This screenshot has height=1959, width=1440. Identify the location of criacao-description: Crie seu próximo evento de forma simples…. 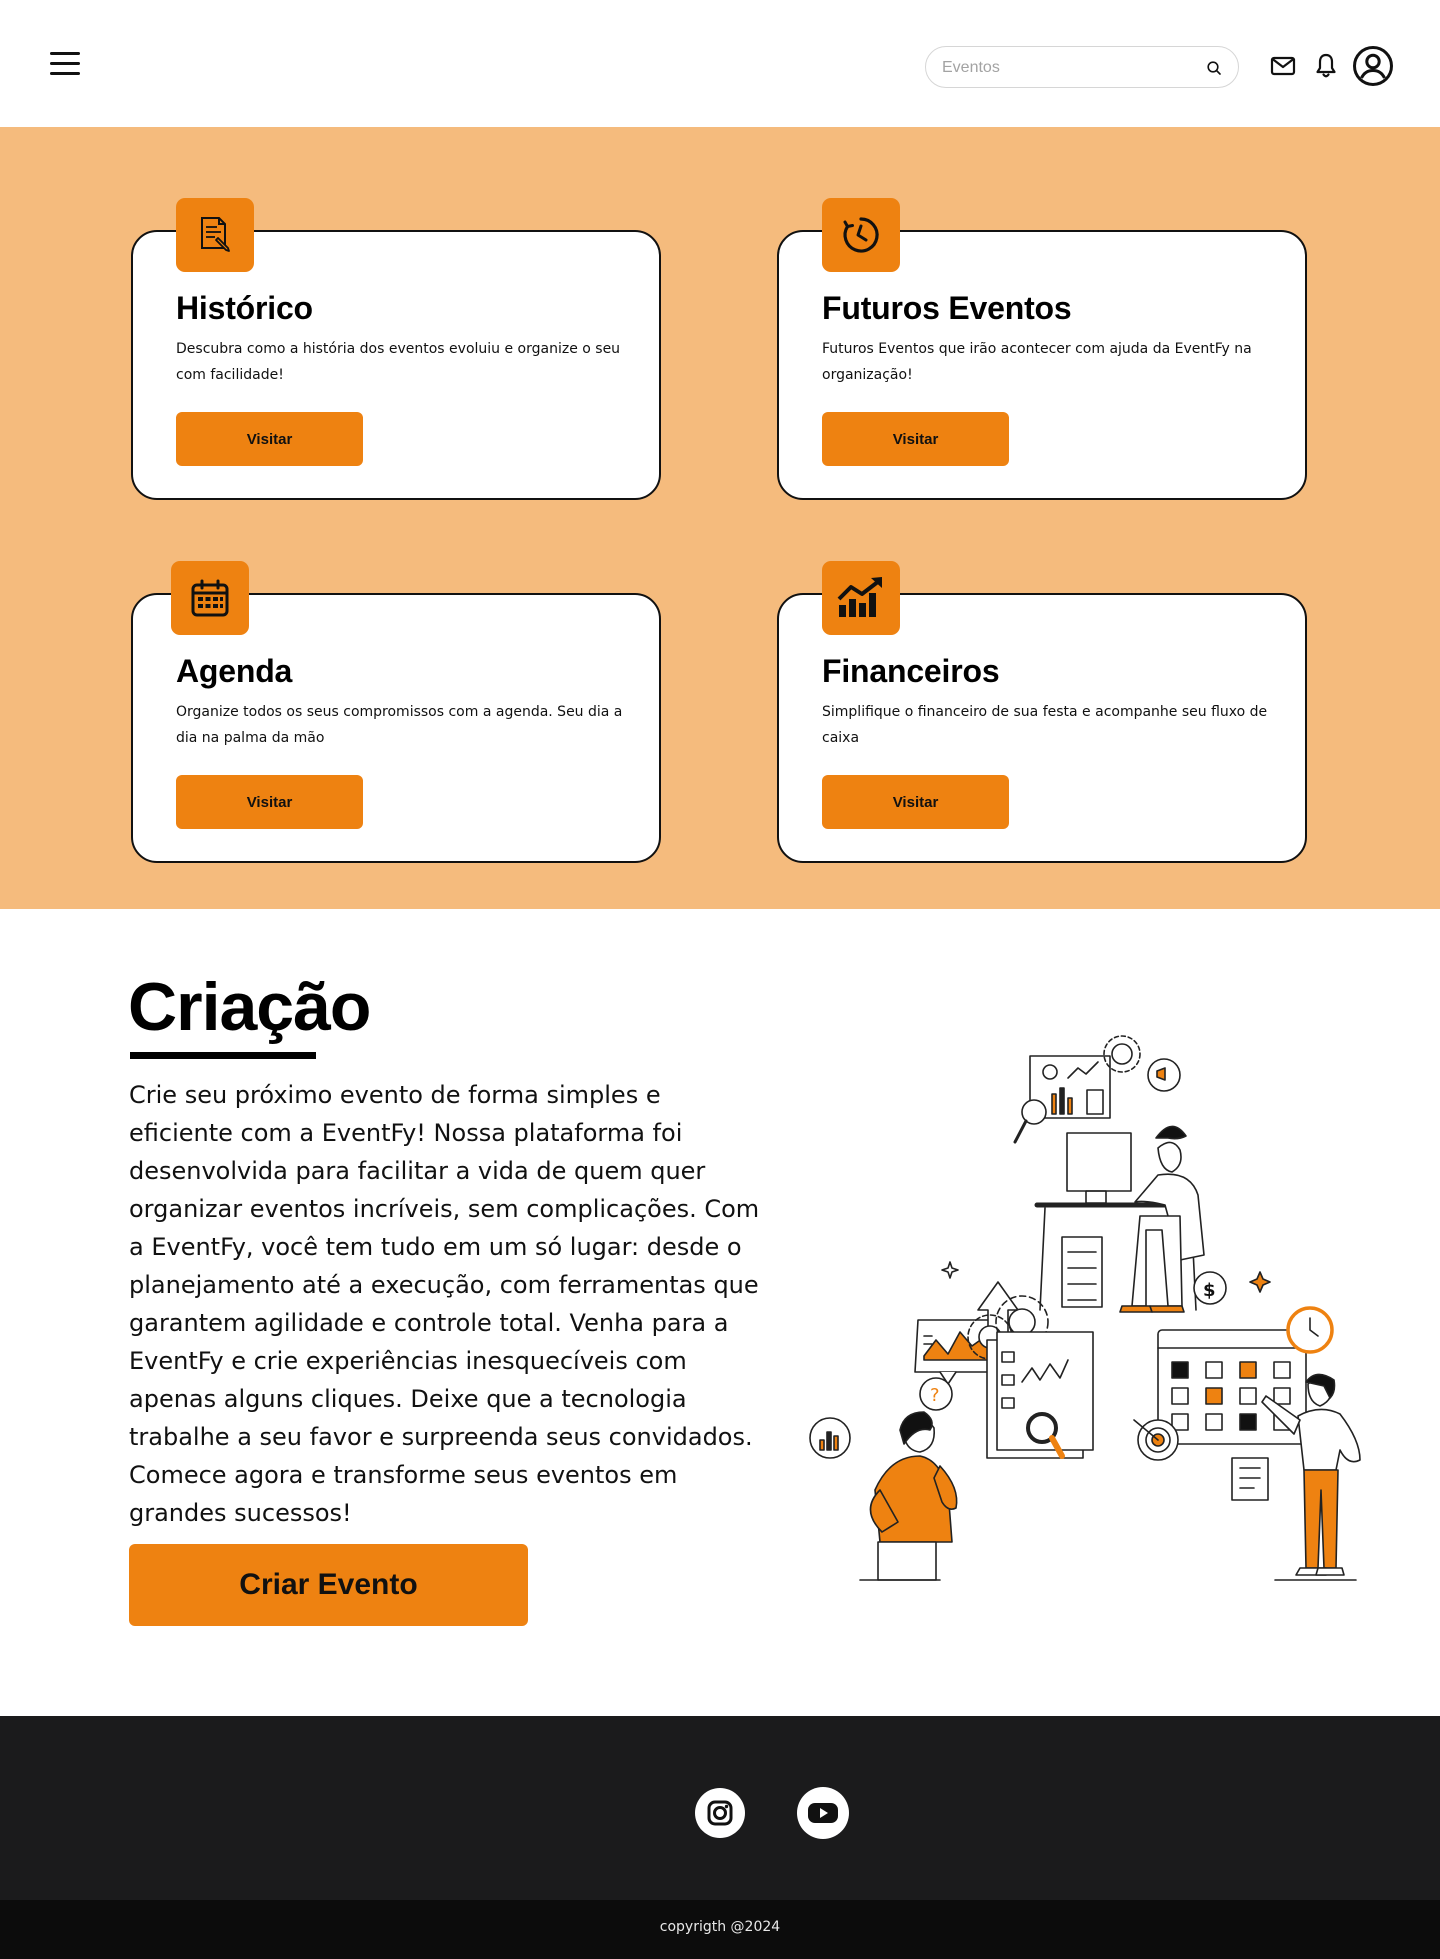
(444, 1304).